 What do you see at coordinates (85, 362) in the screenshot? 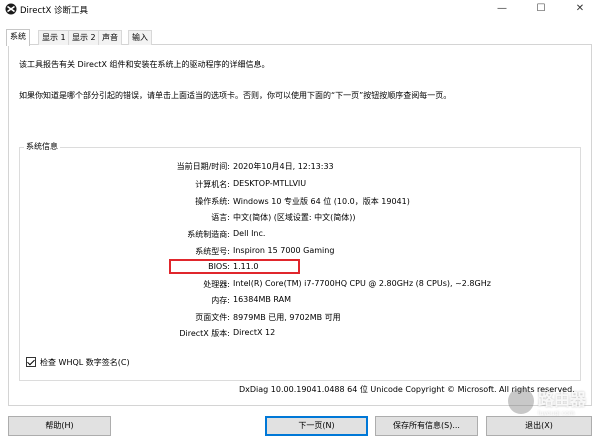
I see `whql-checkbox-label: 检查 WHQL 数字签名(C)` at bounding box center [85, 362].